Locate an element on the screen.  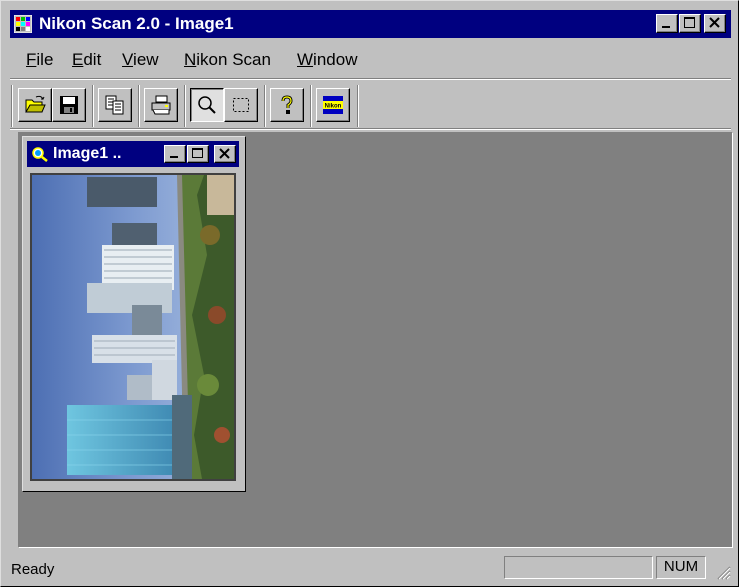
nikon-logo-icon: Nikon is located at coordinates (333, 105).